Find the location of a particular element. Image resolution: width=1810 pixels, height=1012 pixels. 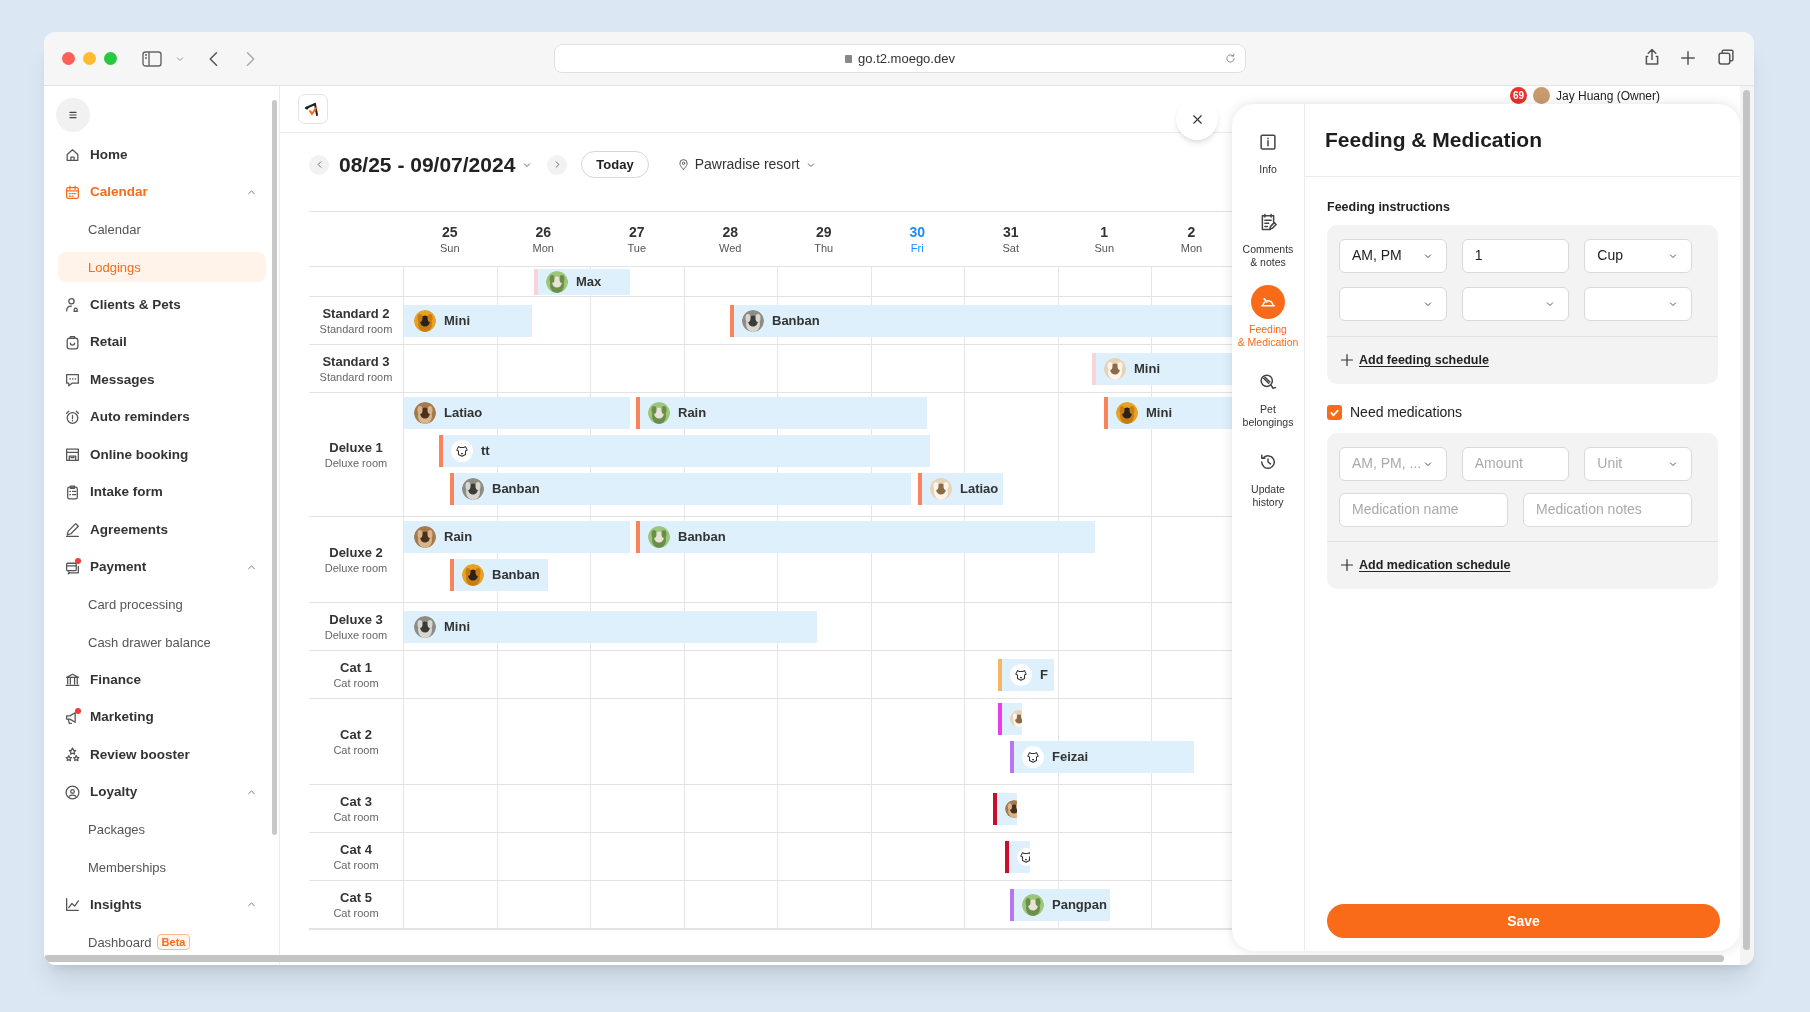

sidebar-item: Online booking is located at coordinates (162, 455).